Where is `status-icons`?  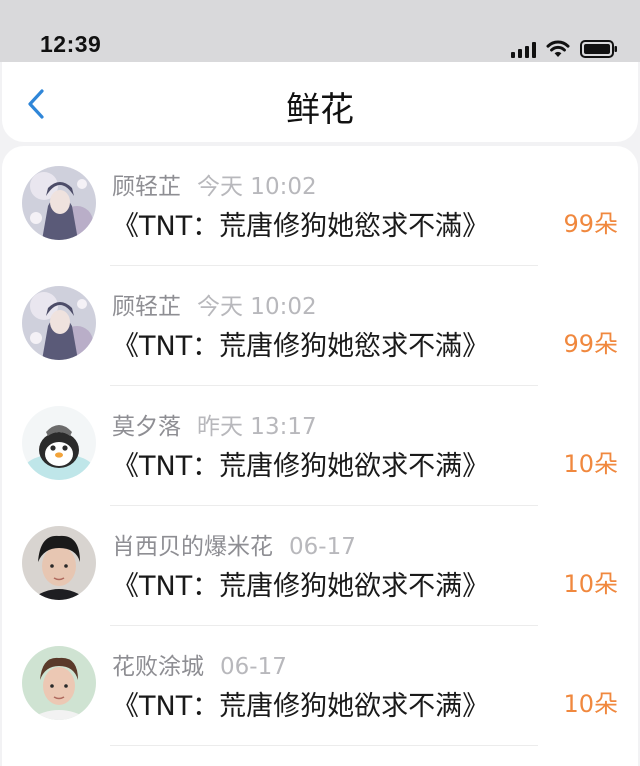 status-icons is located at coordinates (564, 47).